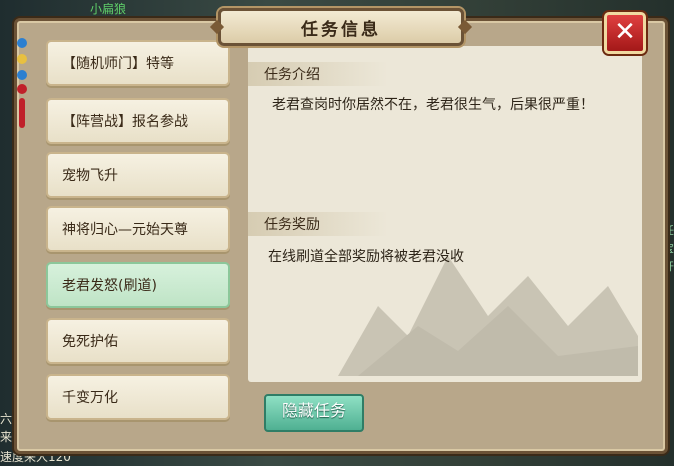  I want to click on task-item: 宠物飞升, so click(138, 175).